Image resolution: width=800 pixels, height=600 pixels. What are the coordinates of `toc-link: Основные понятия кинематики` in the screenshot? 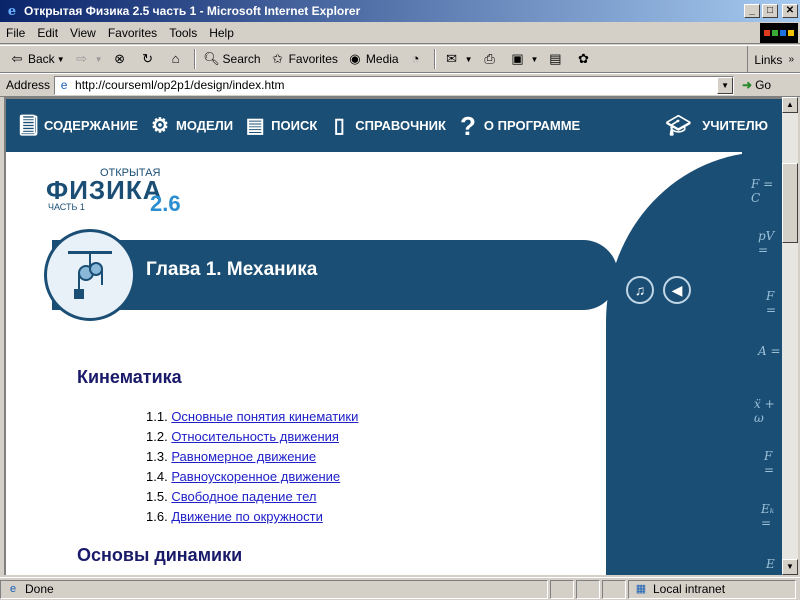 It's located at (264, 416).